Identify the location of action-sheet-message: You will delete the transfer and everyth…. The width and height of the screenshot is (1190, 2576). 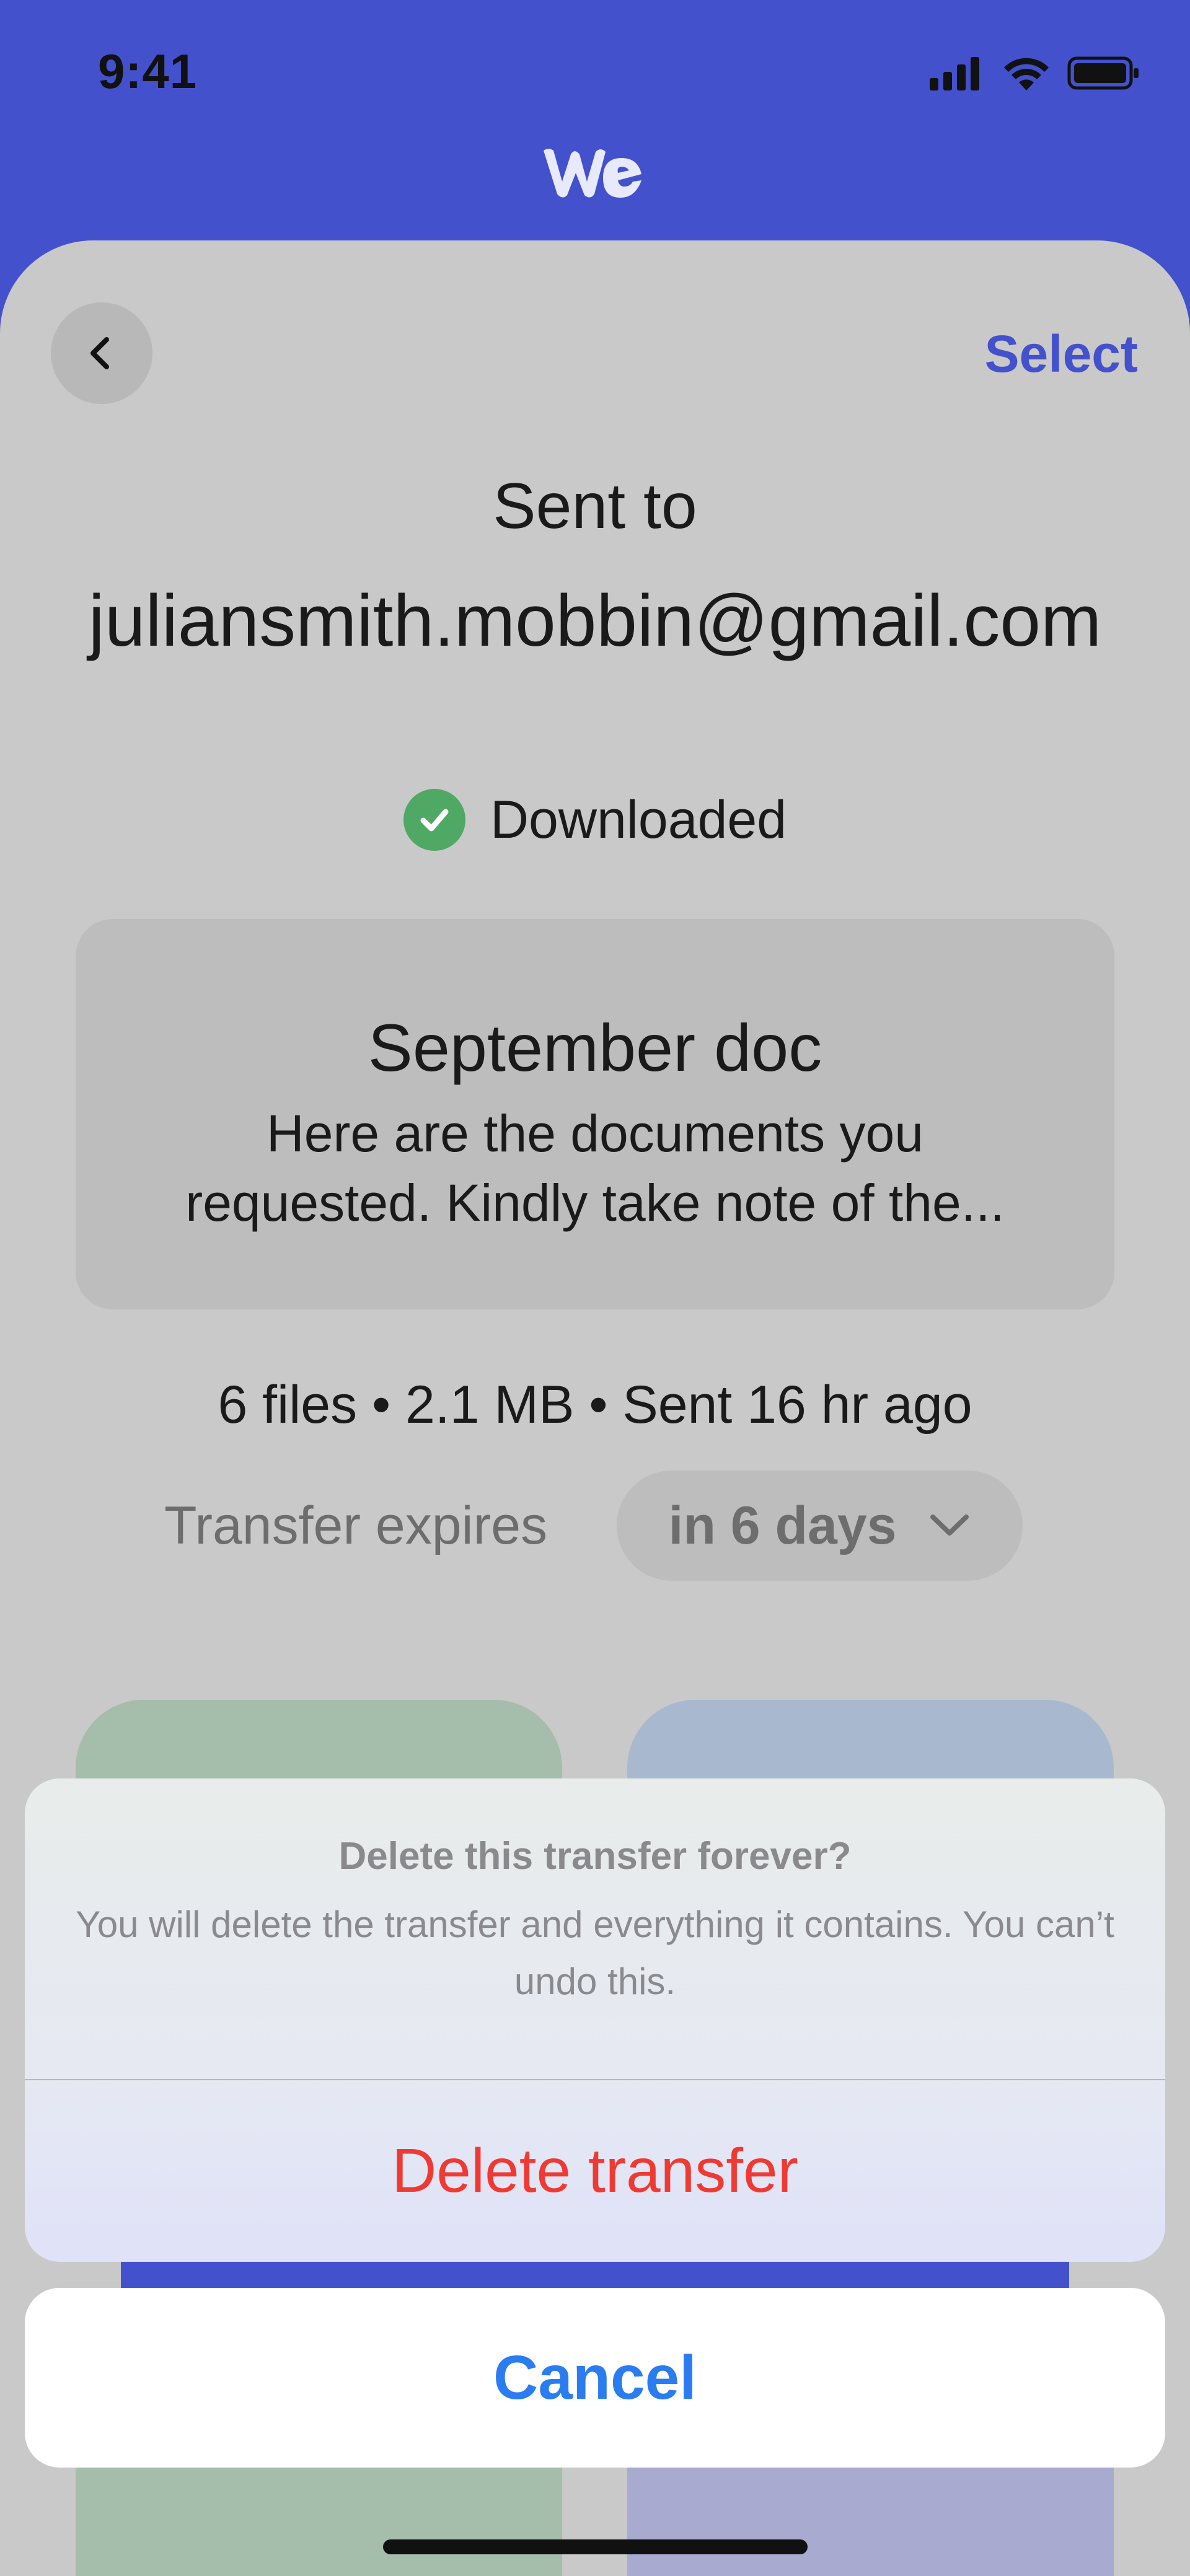
(595, 1953).